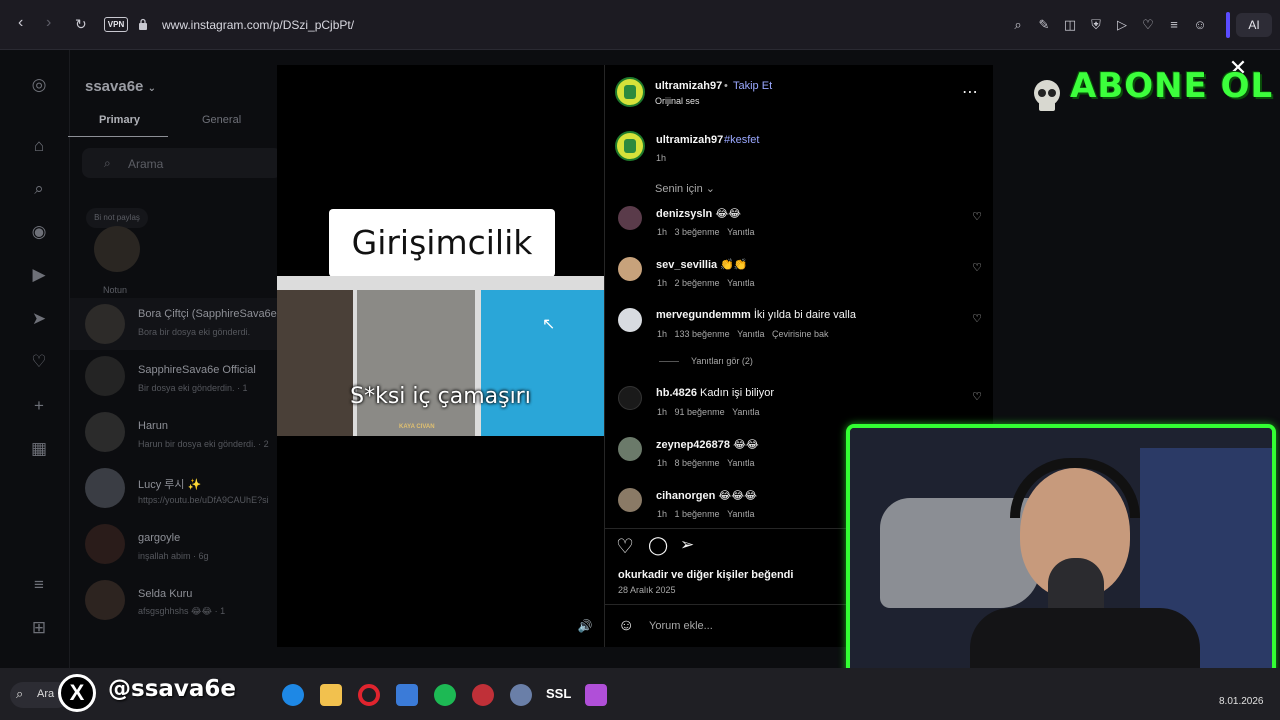 The image size is (1280, 720). I want to click on comment-user: sev_sevillia, so click(686, 265).